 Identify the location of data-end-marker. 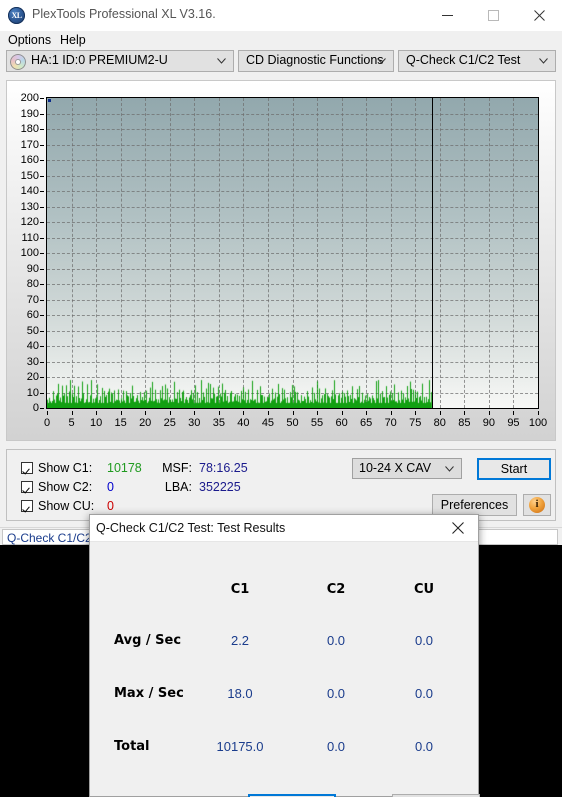
(433, 253).